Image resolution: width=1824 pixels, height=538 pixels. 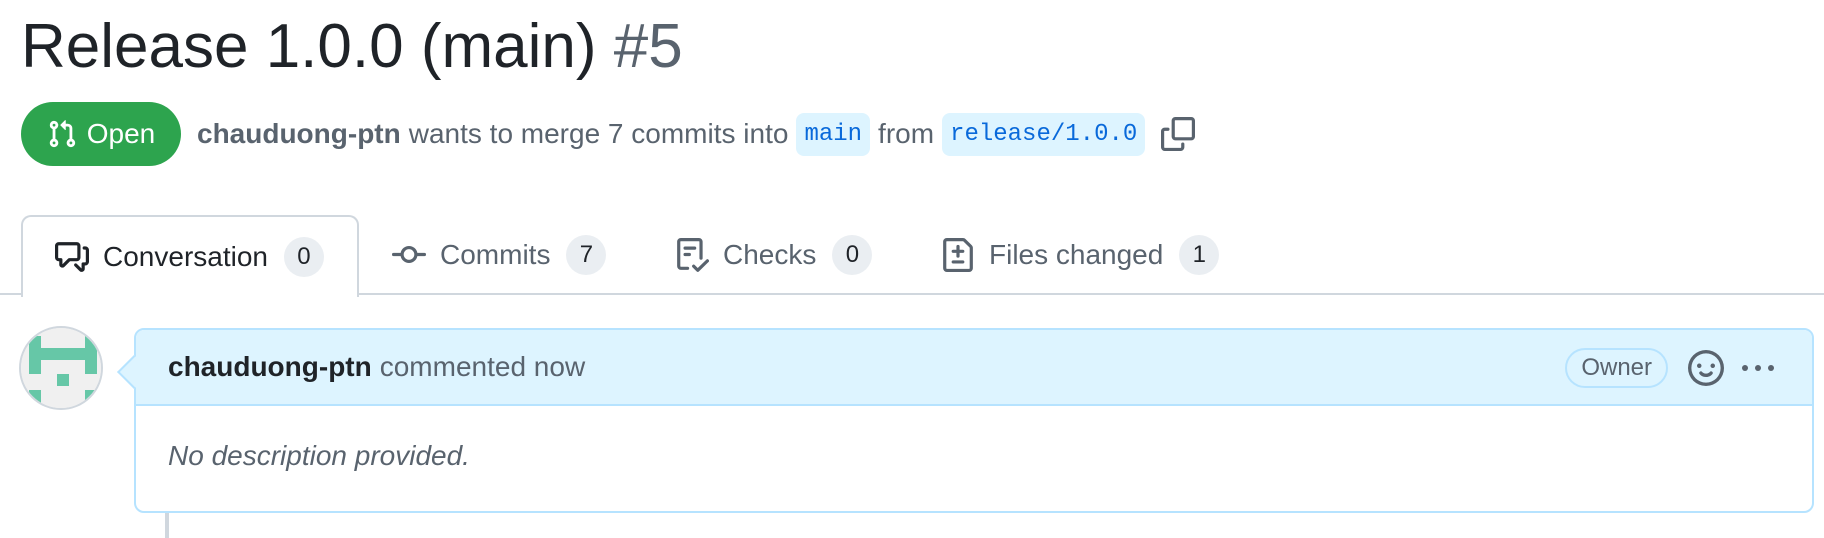 I want to click on tab-files-changed: Files changed 1, so click(x=1080, y=255).